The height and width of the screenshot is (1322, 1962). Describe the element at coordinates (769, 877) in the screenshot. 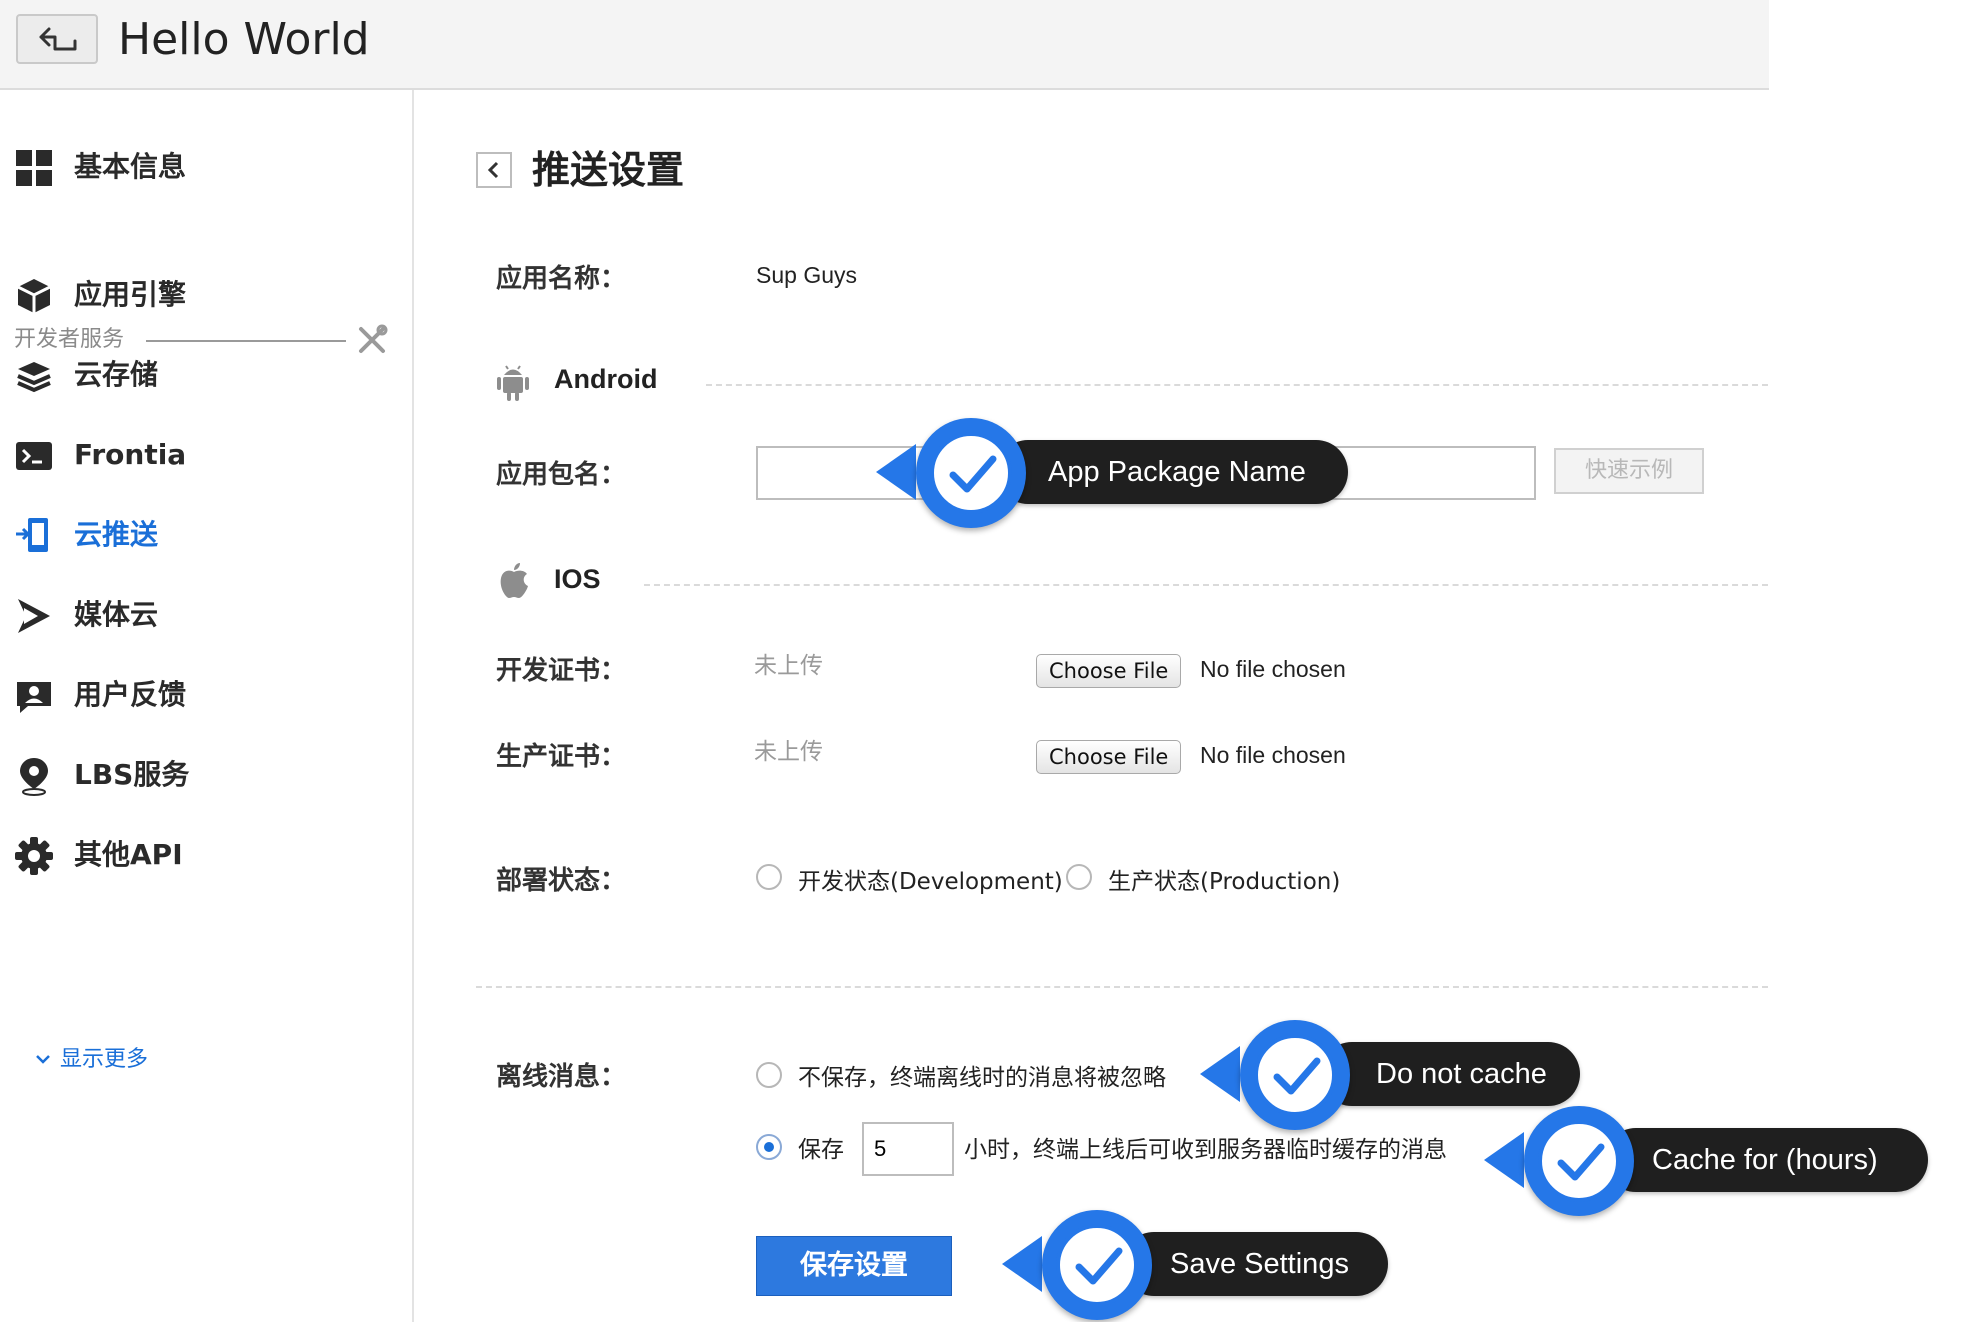

I see `deploy-development-radio` at that location.